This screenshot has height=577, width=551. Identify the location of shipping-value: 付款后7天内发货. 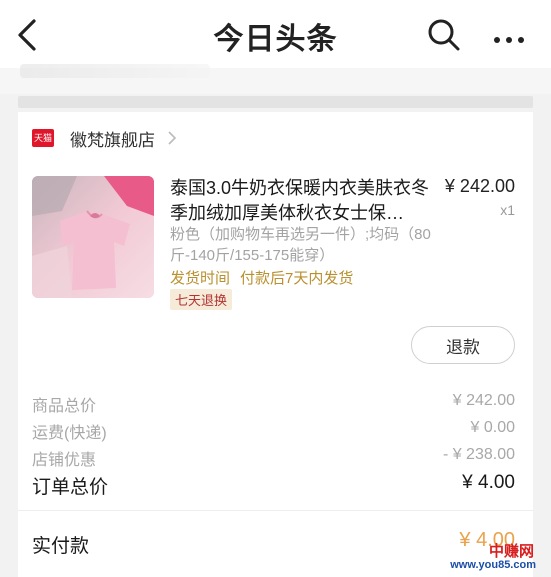
(297, 278).